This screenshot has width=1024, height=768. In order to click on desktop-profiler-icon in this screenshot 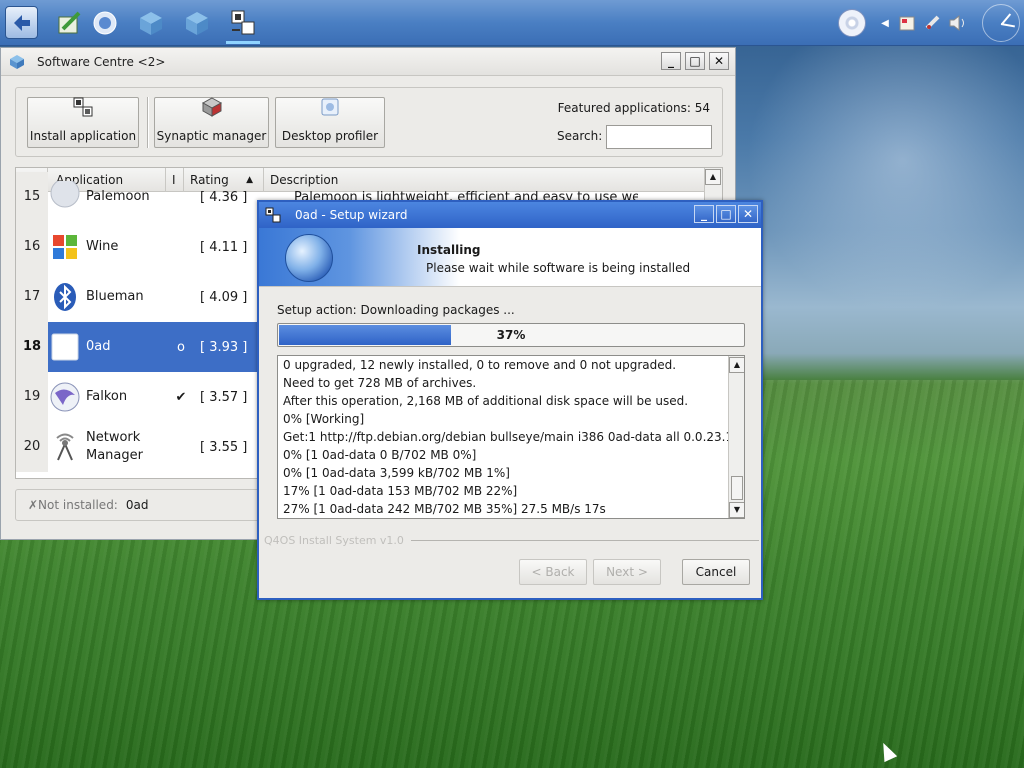, I will do `click(330, 109)`.